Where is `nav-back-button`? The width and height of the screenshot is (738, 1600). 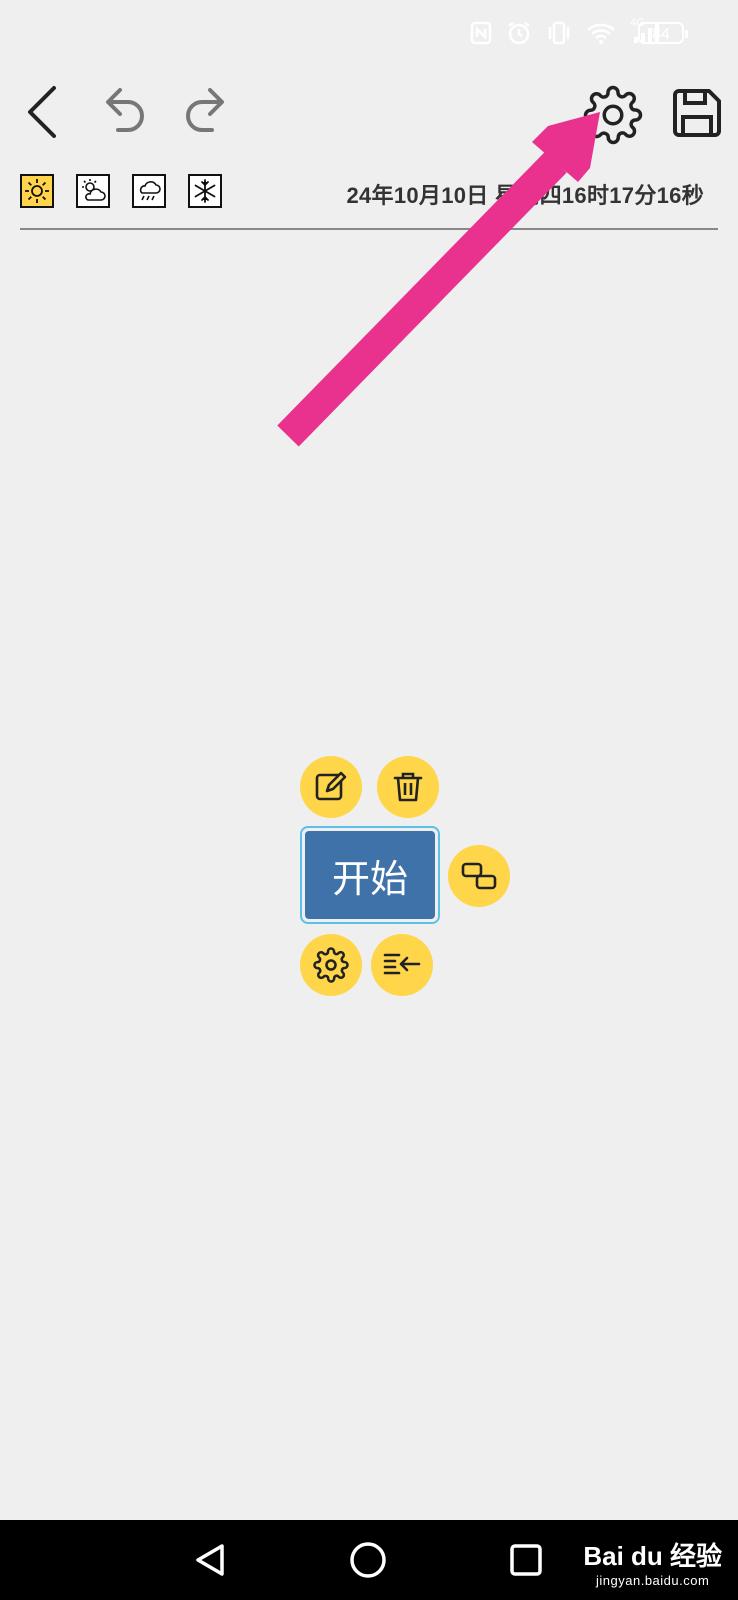
nav-back-button is located at coordinates (210, 1562).